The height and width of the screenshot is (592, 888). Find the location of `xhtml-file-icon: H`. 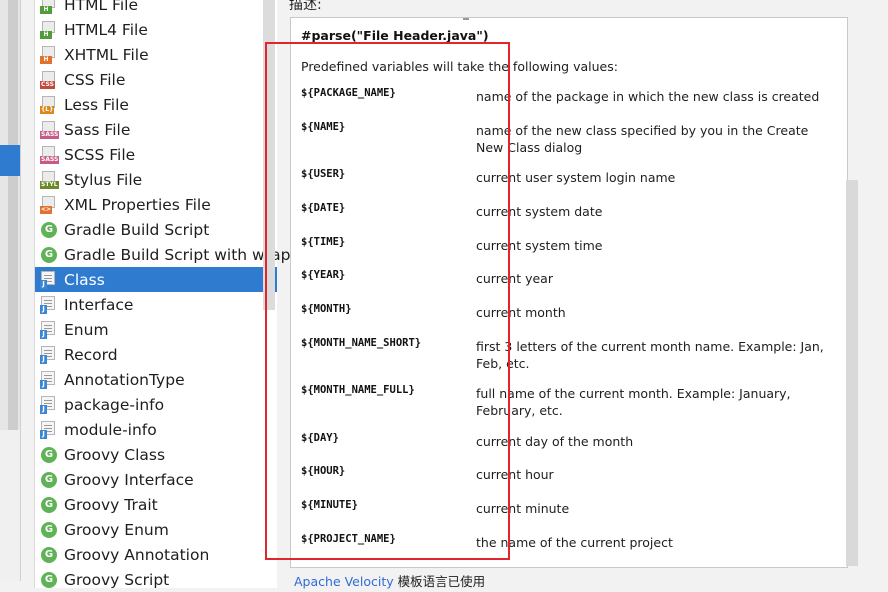

xhtml-file-icon: H is located at coordinates (49, 54).